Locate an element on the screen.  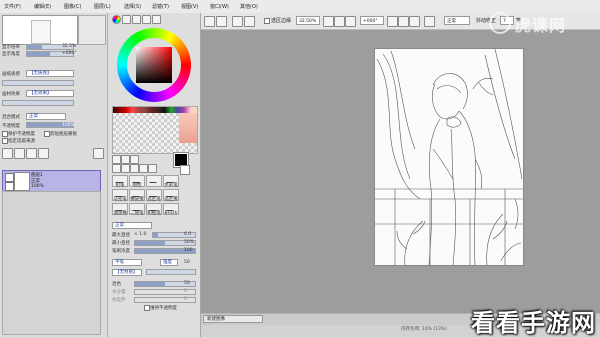
mix-label: 混色 is located at coordinates (116, 284).